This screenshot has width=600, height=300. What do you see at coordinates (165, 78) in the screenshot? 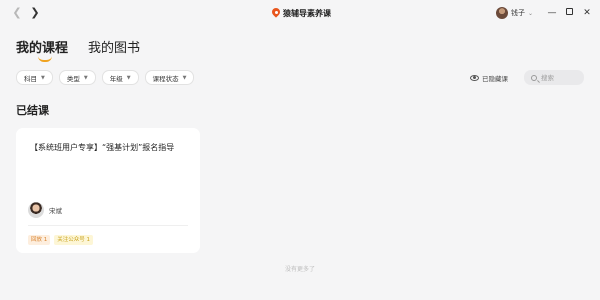
I see `filter-course-status-label: 课程状态` at bounding box center [165, 78].